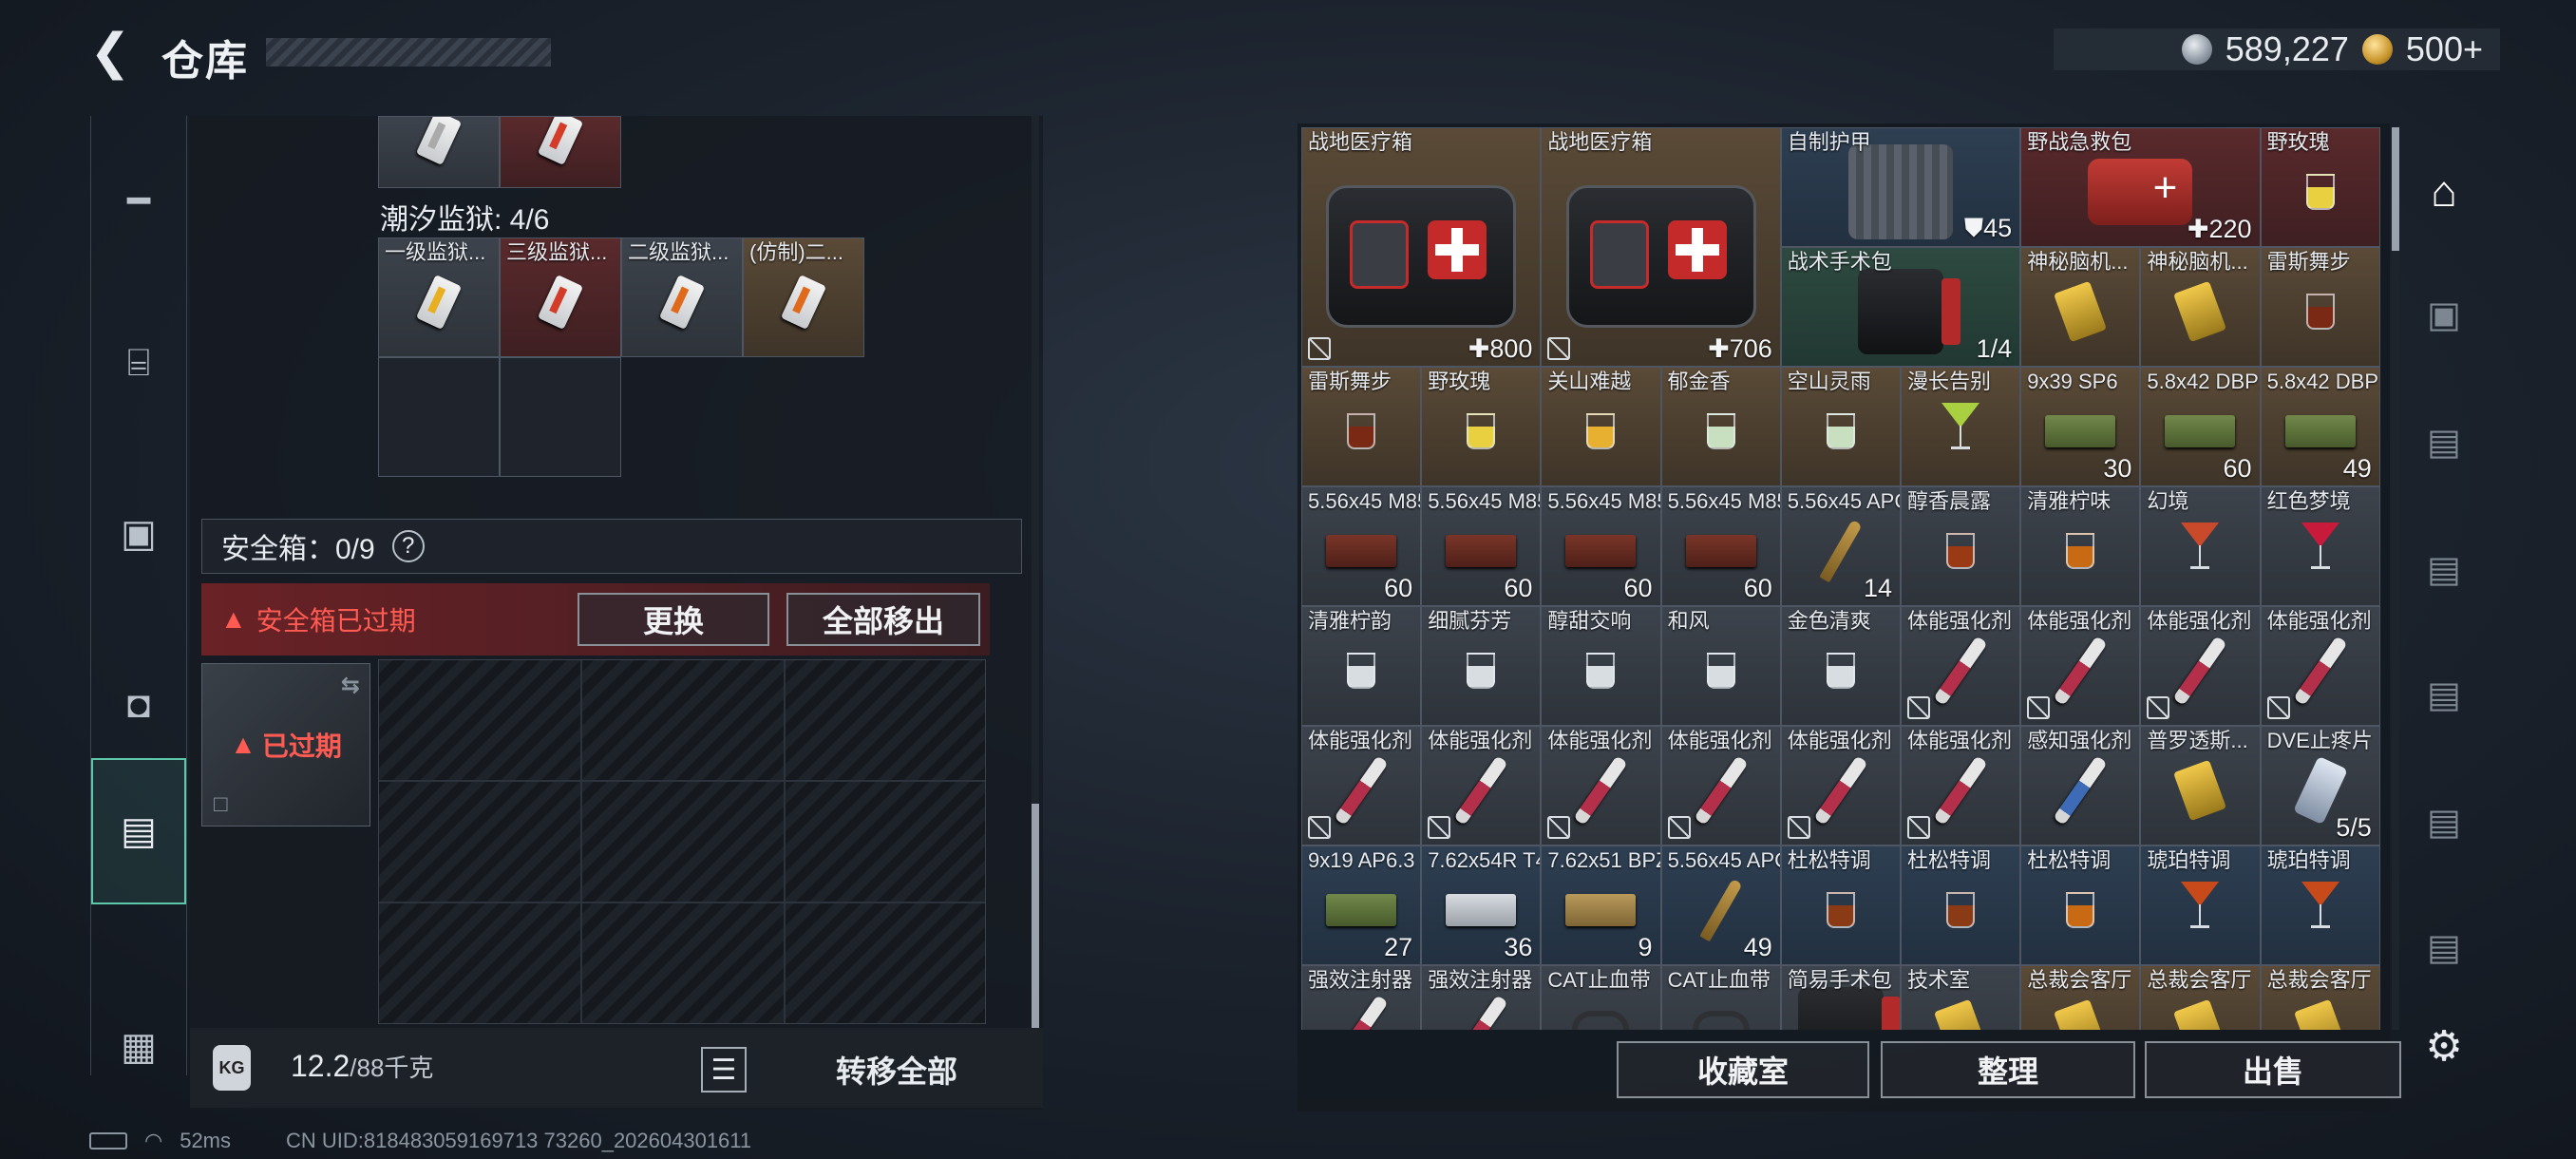 The height and width of the screenshot is (1159, 2576). I want to click on inventory-item: 郁金香, so click(1720, 426).